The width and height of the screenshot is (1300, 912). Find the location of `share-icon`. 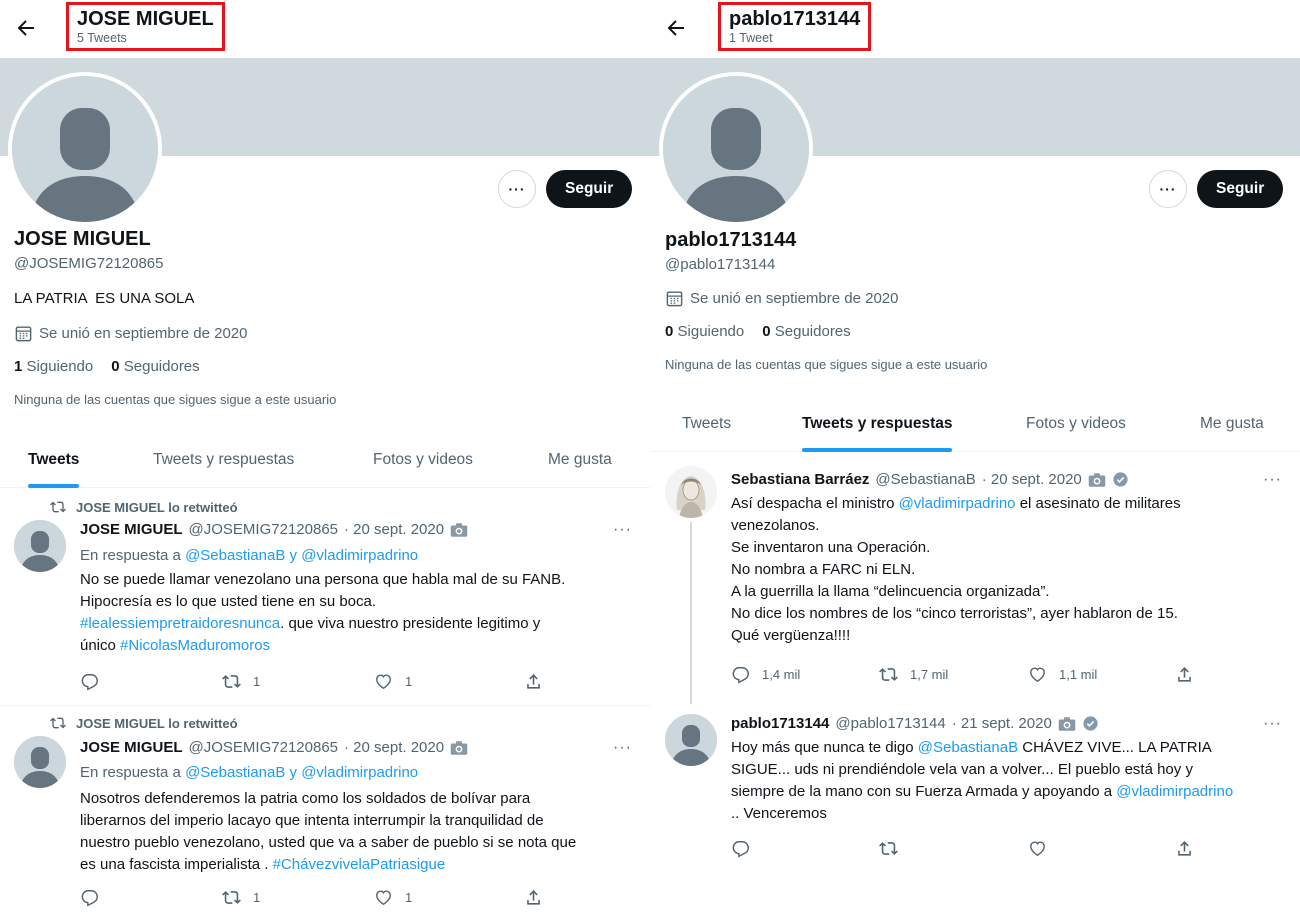

share-icon is located at coordinates (1184, 674).